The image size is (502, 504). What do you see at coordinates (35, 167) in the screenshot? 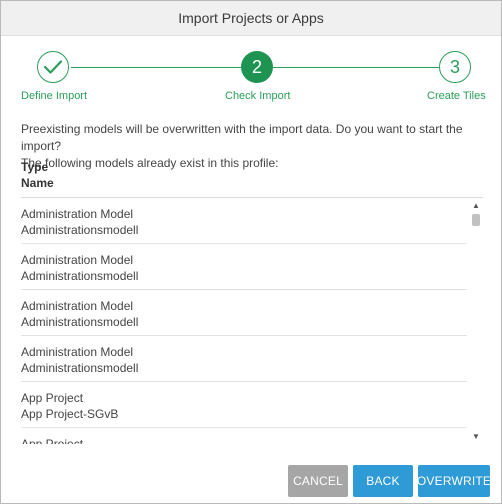
I see `column-header-type: Type` at bounding box center [35, 167].